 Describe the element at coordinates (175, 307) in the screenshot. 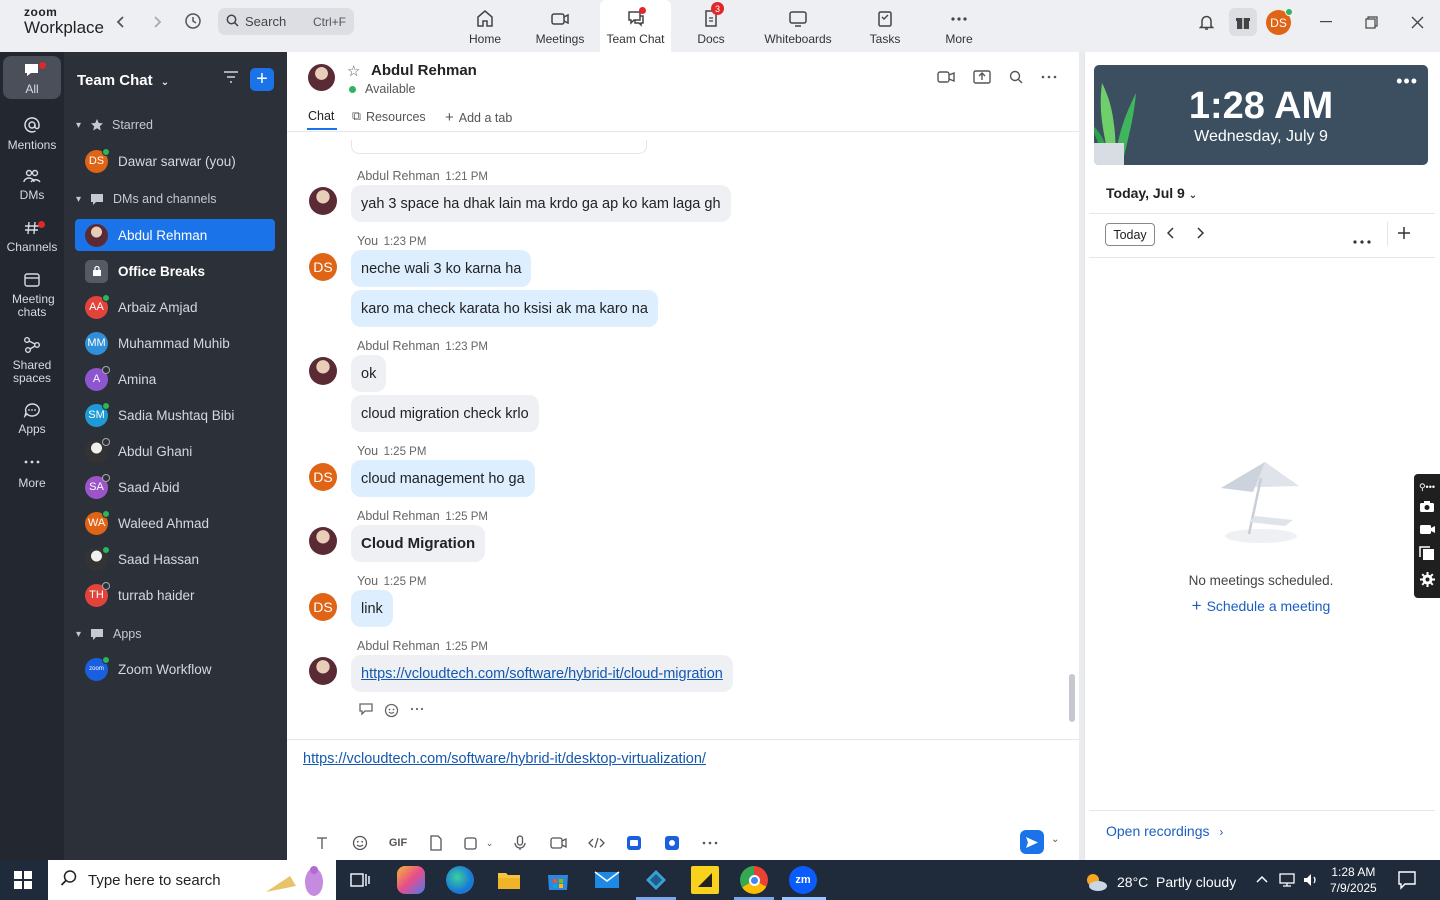

I see `dm-item-arbaiz-amjad: AA Arbaiz Amjad` at that location.